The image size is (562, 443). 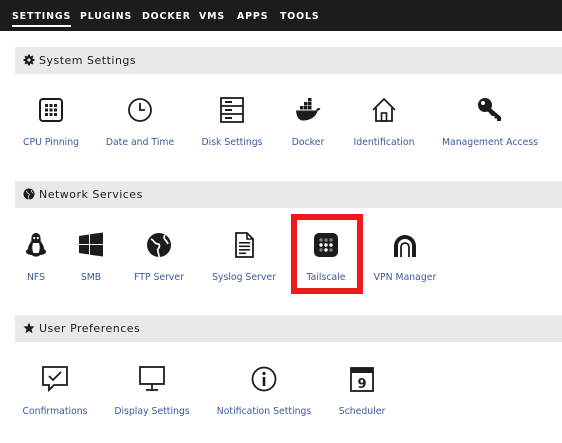 What do you see at coordinates (152, 398) in the screenshot?
I see `tile-display-settings: Display Settings` at bounding box center [152, 398].